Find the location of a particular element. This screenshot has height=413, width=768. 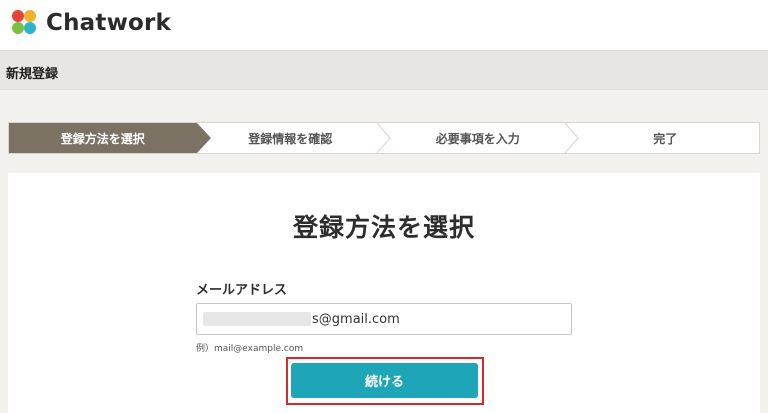

step-label: 登録情報を確認 is located at coordinates (290, 138).